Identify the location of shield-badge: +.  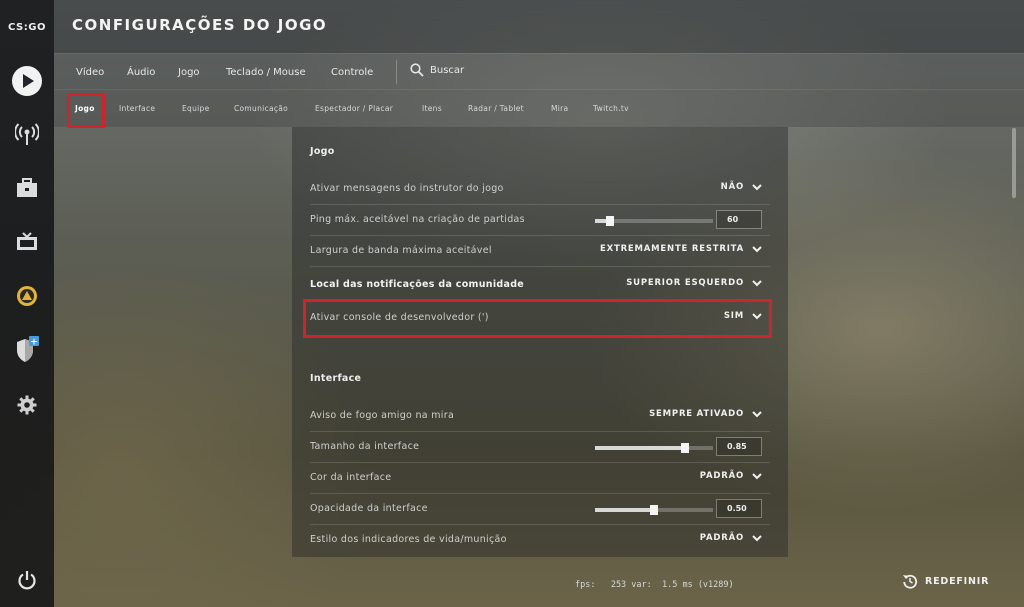
(34, 343).